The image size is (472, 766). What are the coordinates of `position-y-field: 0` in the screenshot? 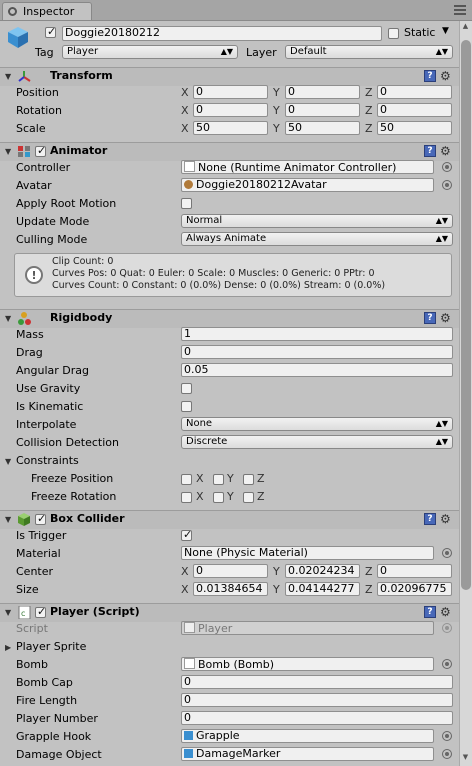 It's located at (322, 92).